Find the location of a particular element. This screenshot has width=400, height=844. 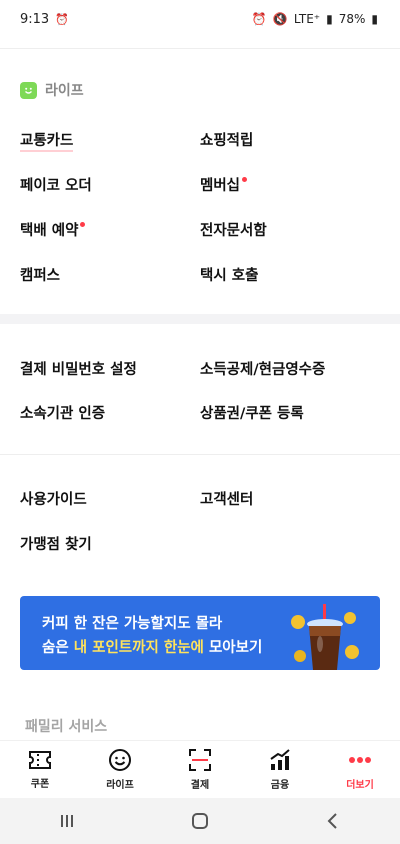

chart-icon is located at coordinates (280, 759).